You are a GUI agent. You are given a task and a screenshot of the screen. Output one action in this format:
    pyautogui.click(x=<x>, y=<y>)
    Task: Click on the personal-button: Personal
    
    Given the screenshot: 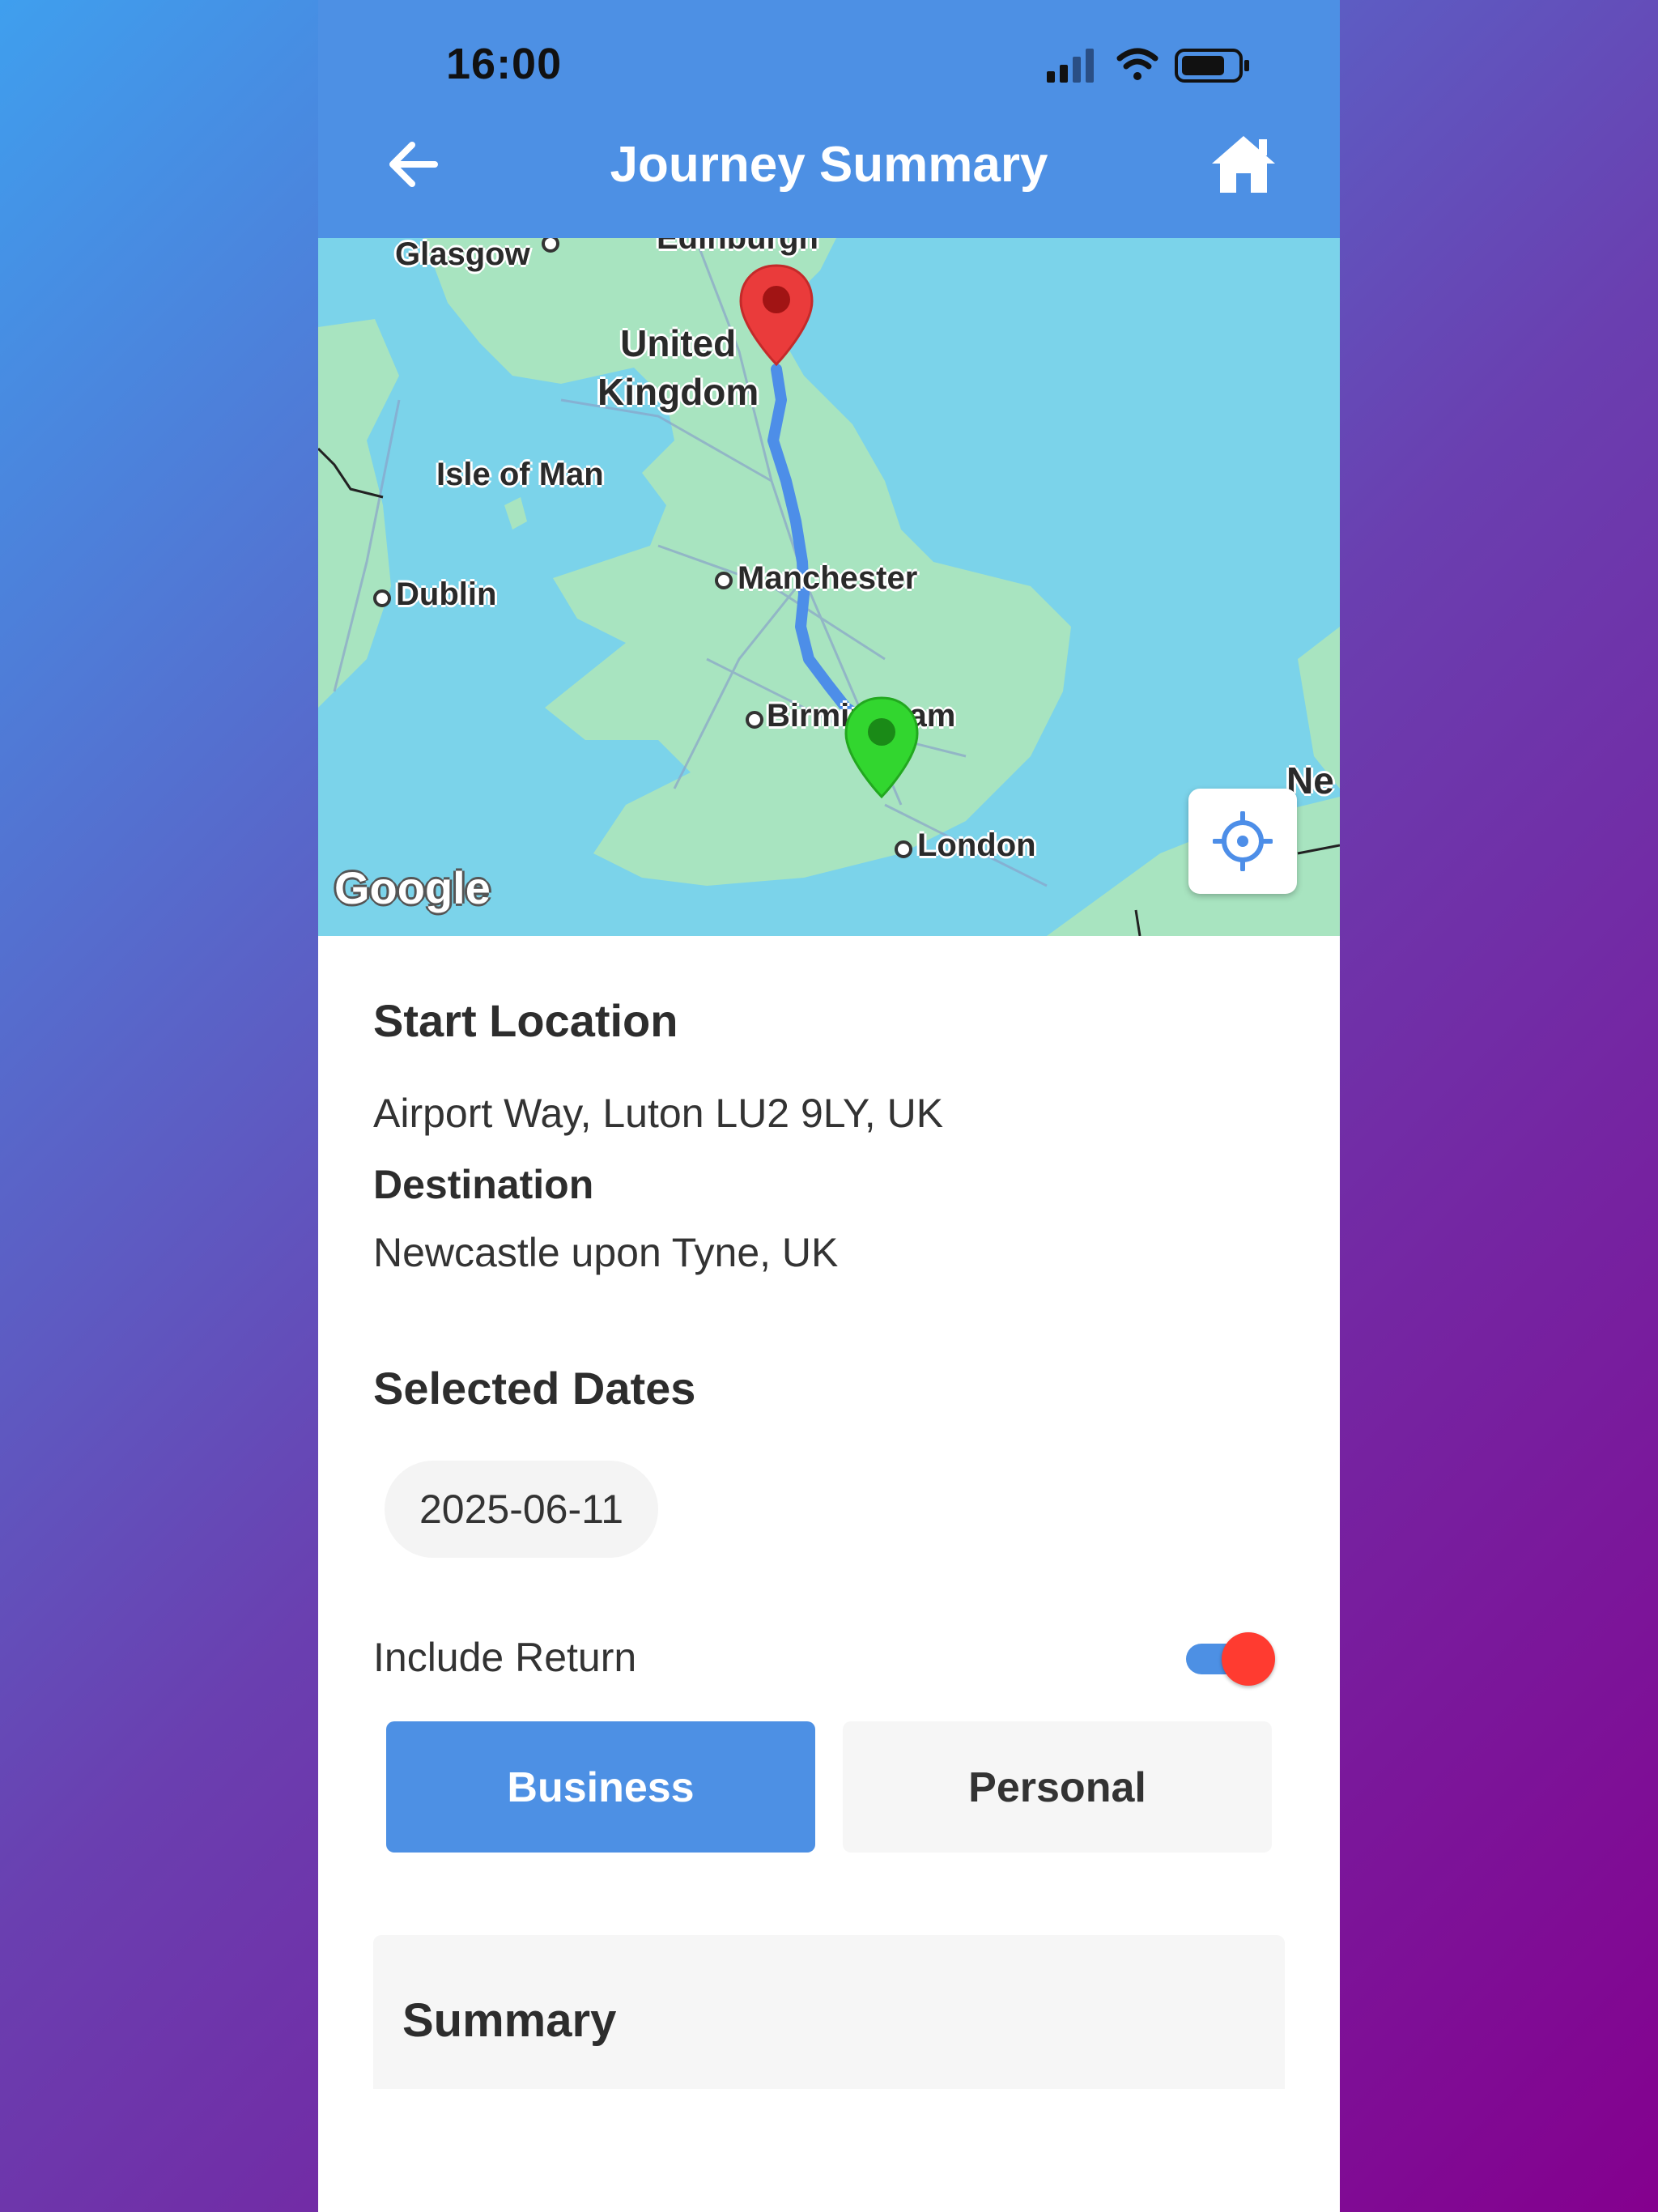 What is the action you would take?
    pyautogui.click(x=1057, y=1787)
    